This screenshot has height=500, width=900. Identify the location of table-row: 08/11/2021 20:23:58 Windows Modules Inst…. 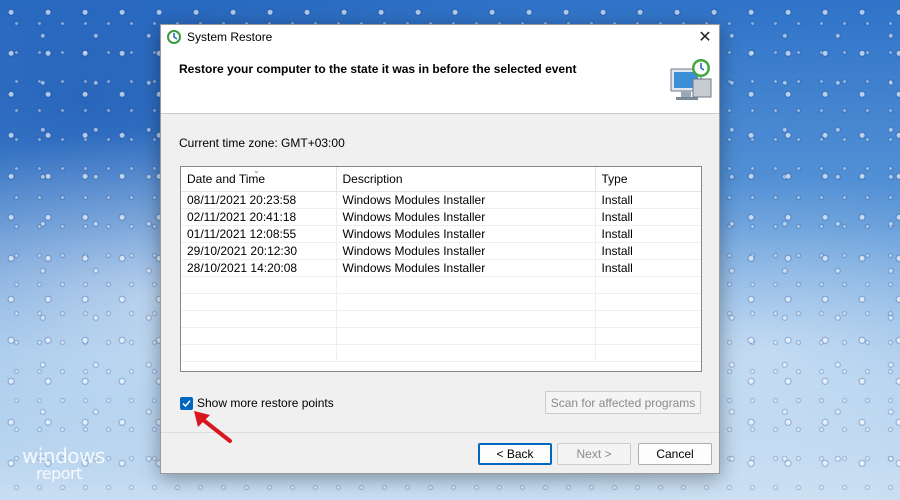
(441, 200).